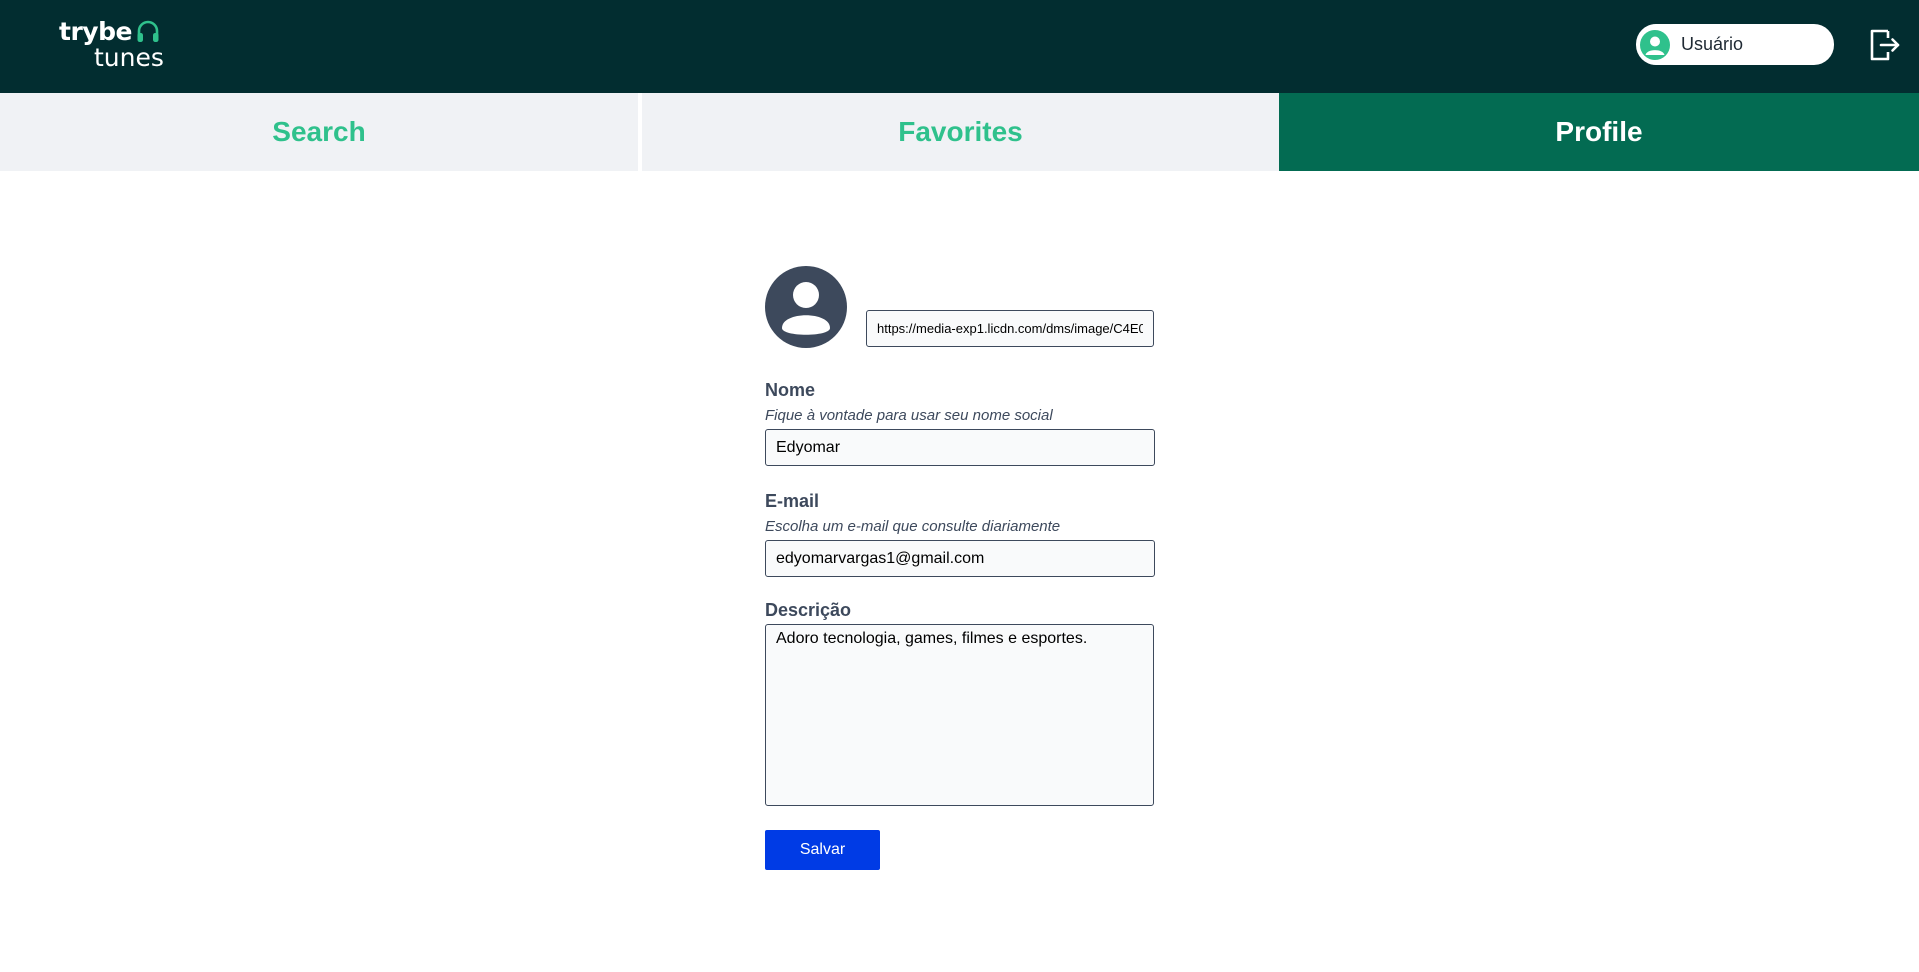  I want to click on user-name: Usuário, so click(1712, 44).